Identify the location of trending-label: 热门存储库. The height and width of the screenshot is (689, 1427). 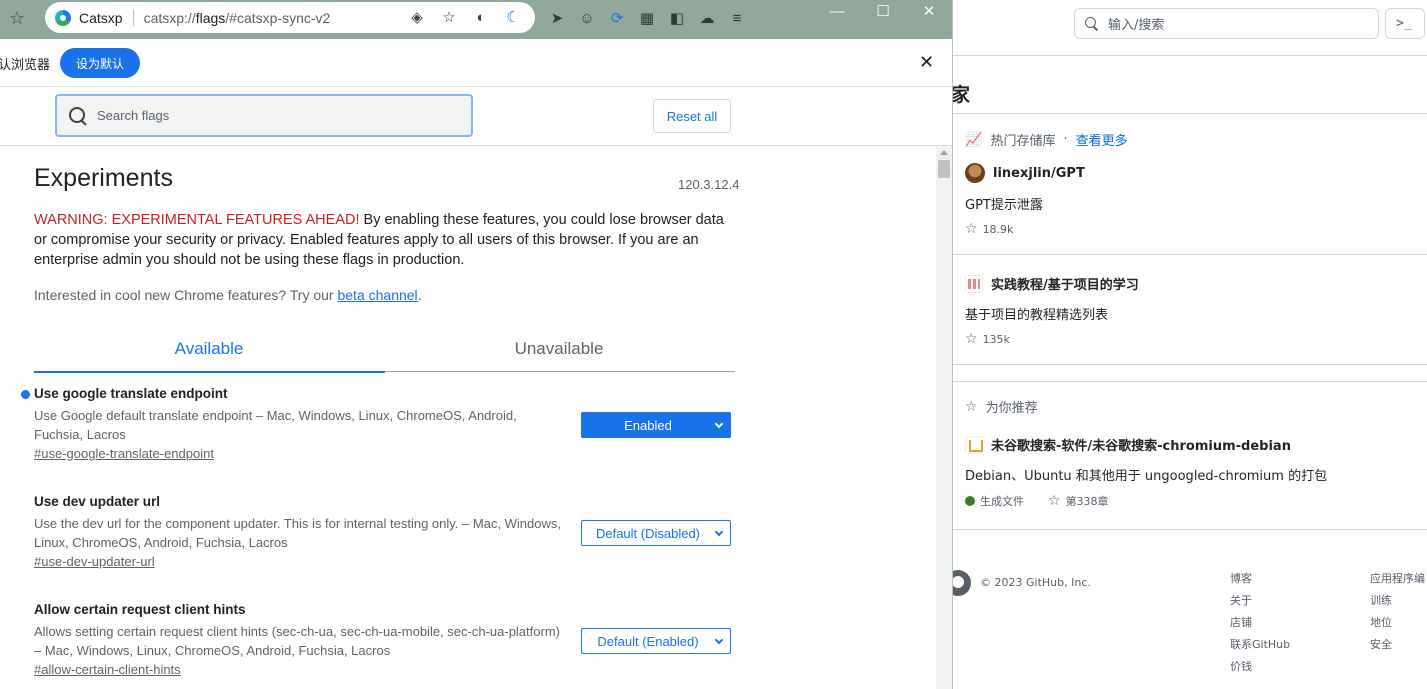
(1023, 141).